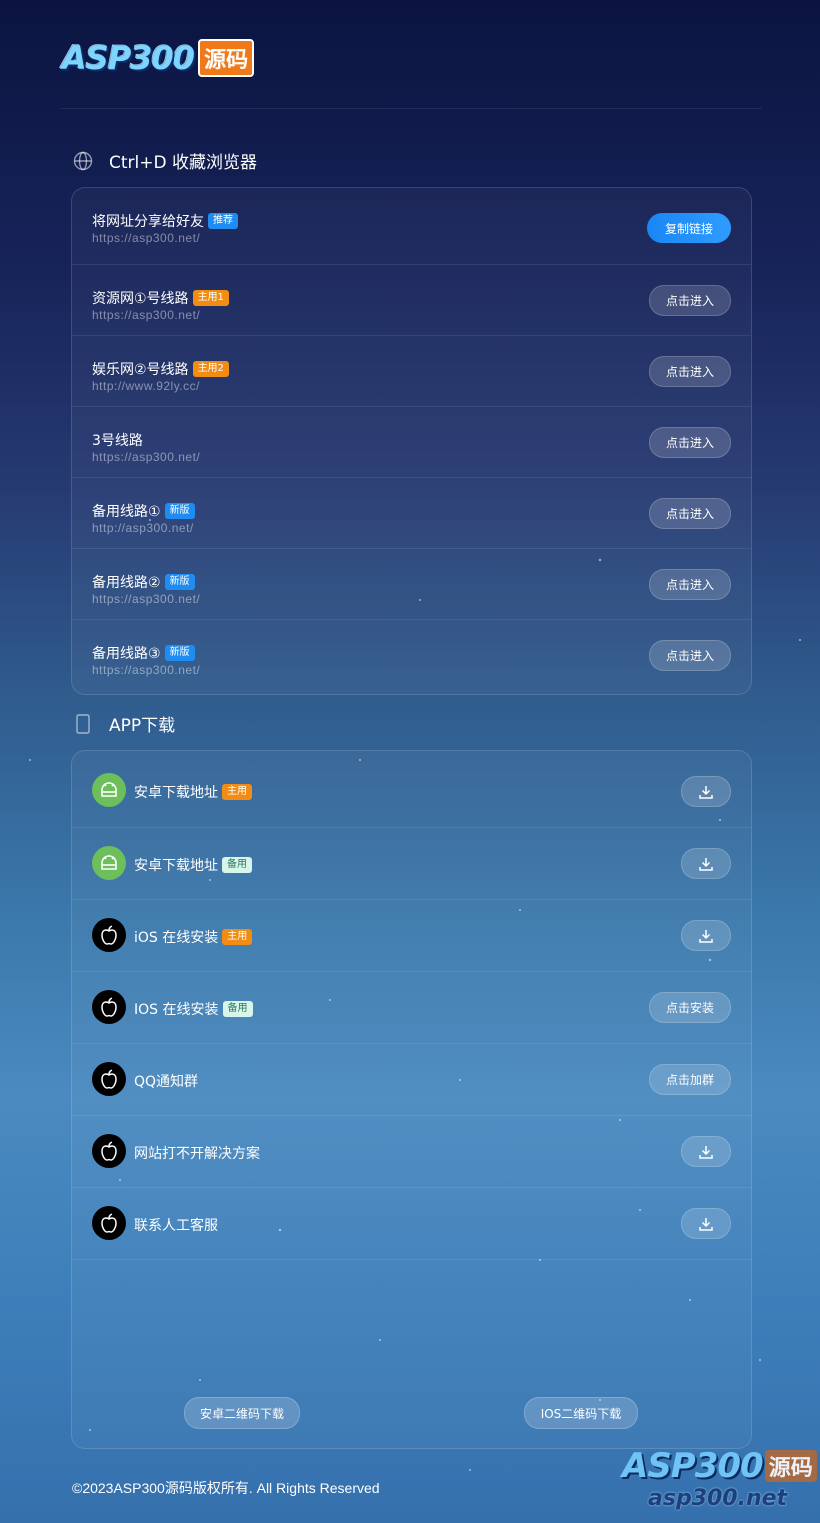  I want to click on app-name: 安卓下载地址 主用, so click(193, 792).